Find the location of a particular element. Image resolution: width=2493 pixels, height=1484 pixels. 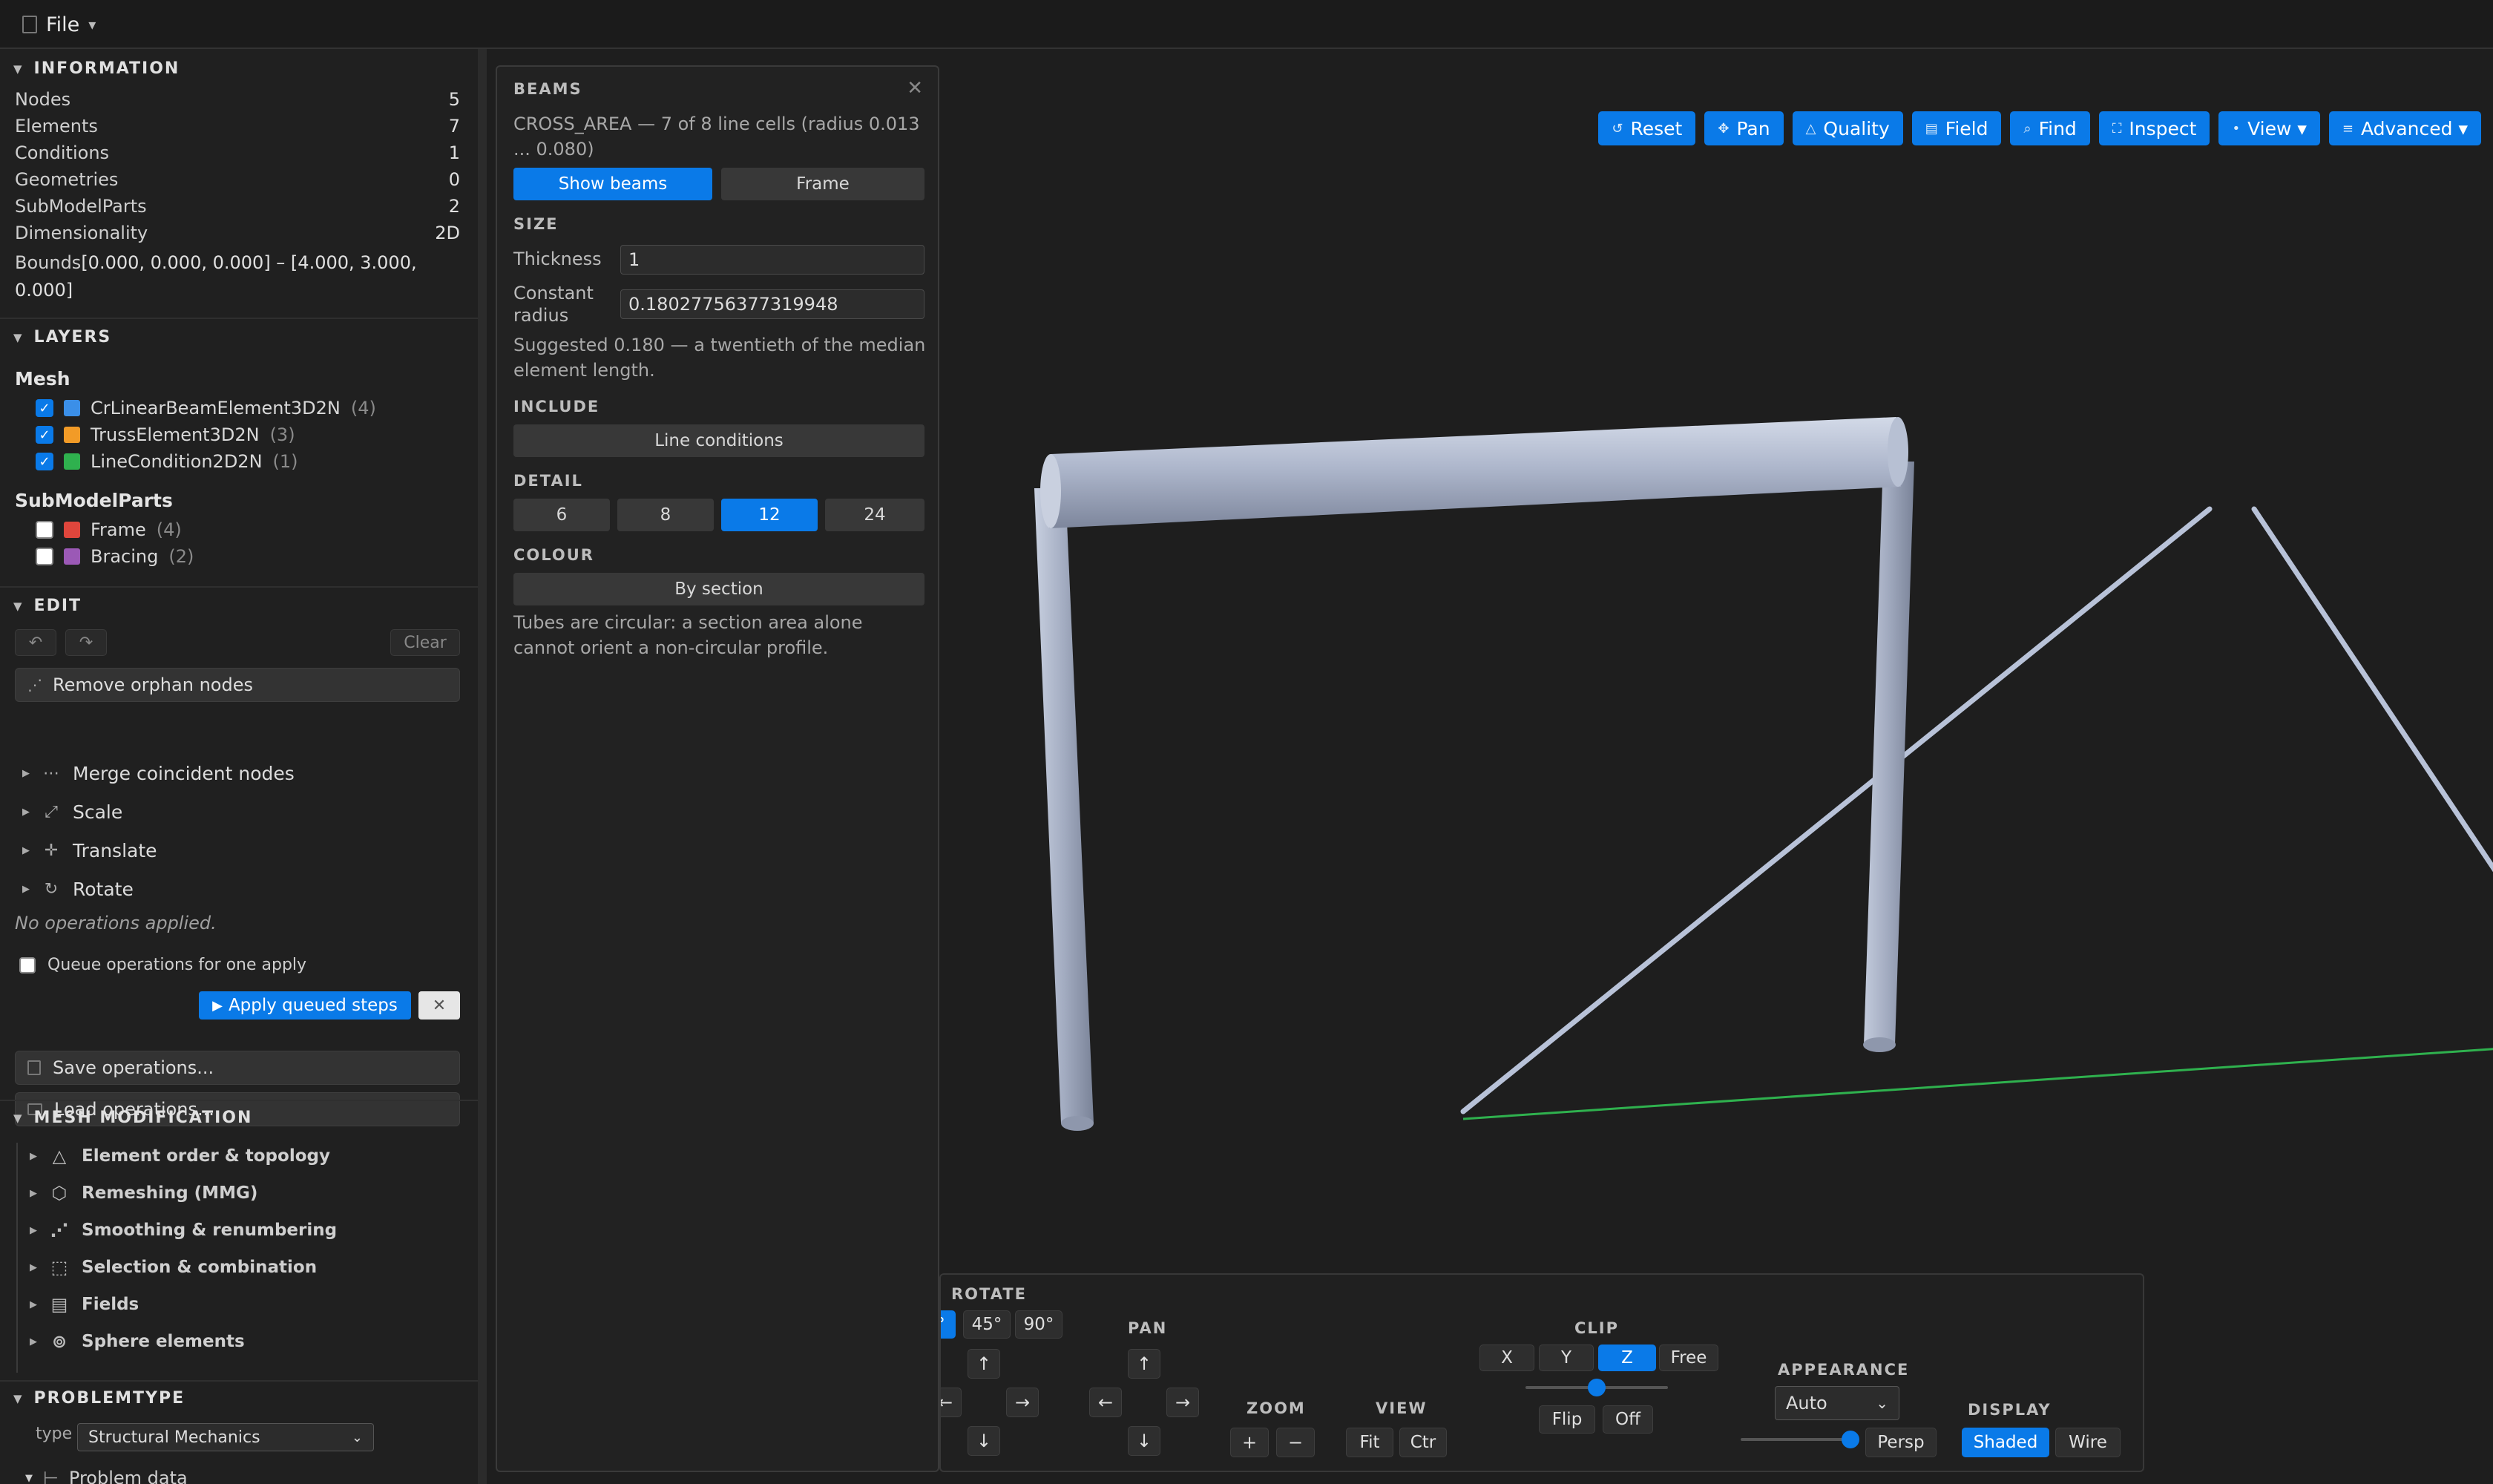

rotate-step-button-selected: ° is located at coordinates (948, 1324).